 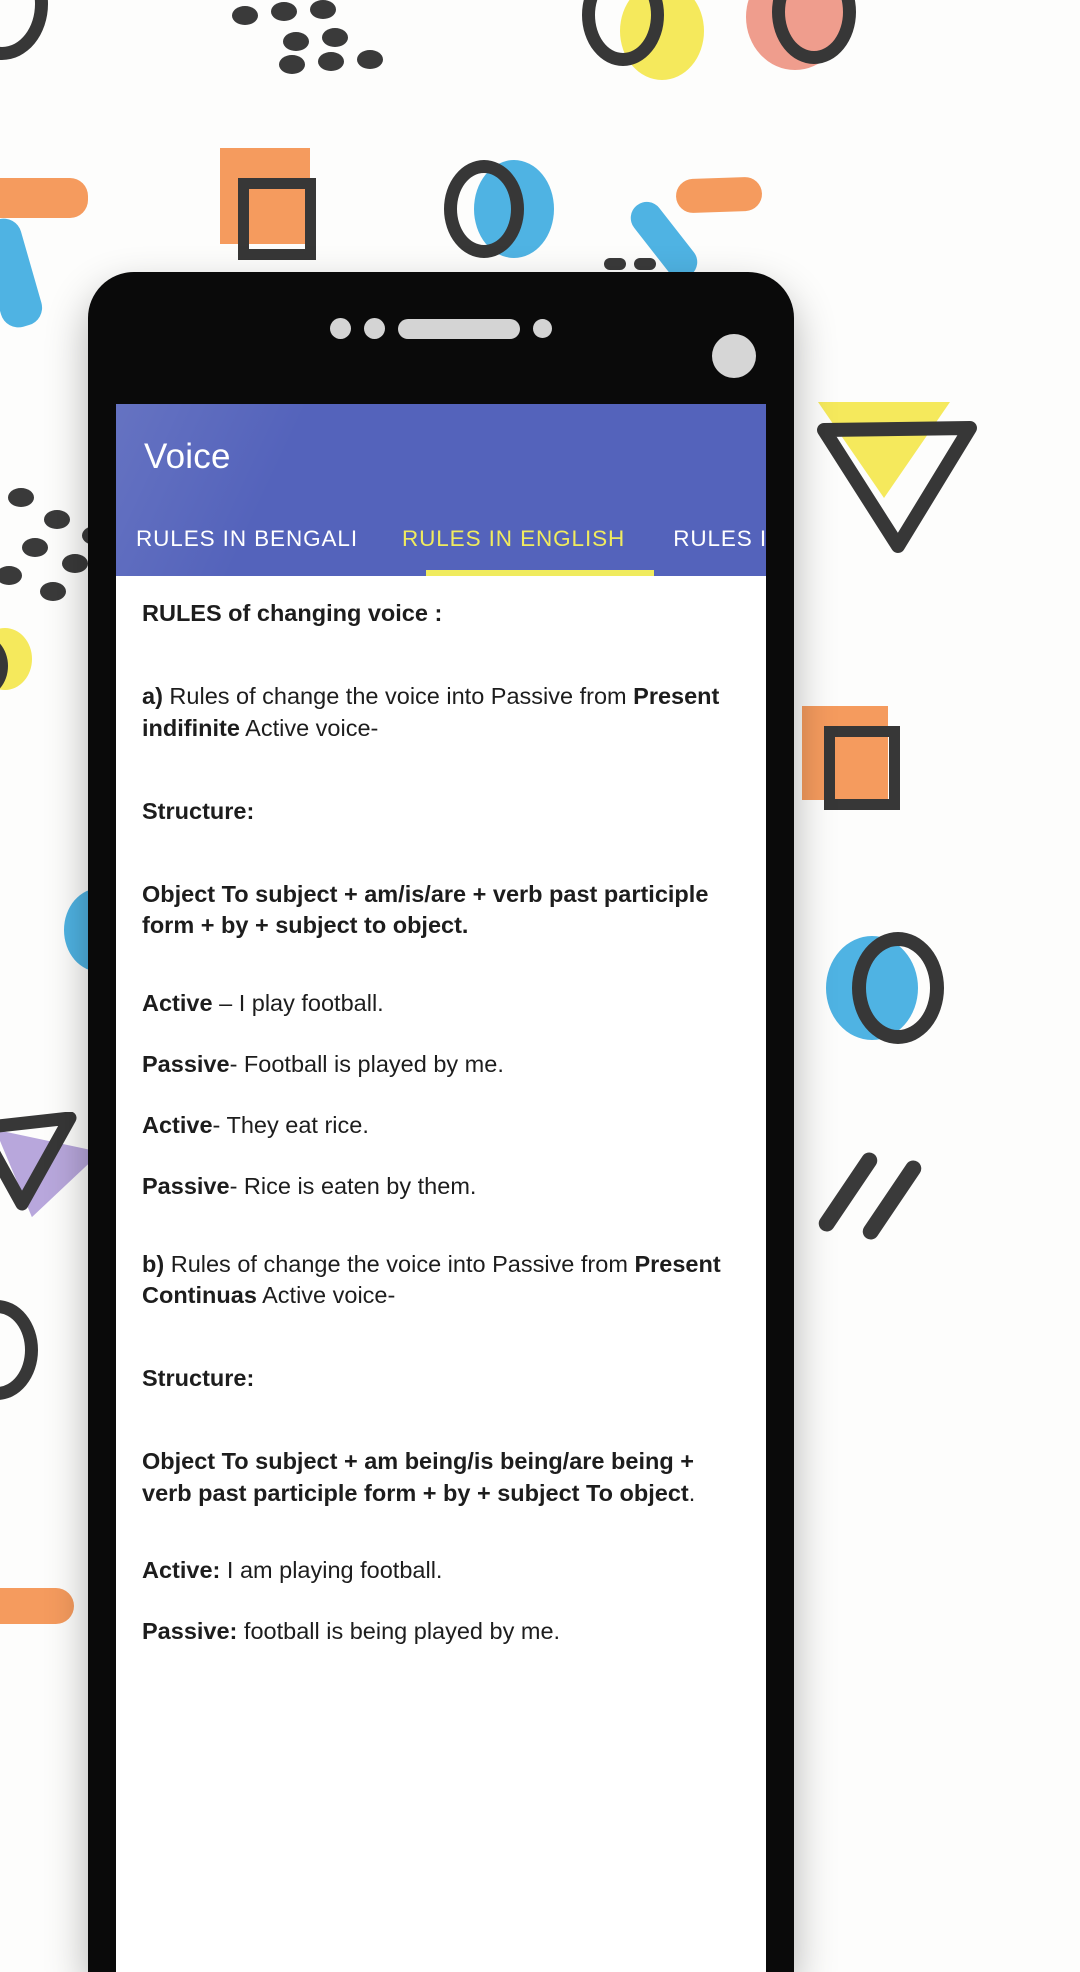 I want to click on example-sentence: They eat rice., so click(x=297, y=1125).